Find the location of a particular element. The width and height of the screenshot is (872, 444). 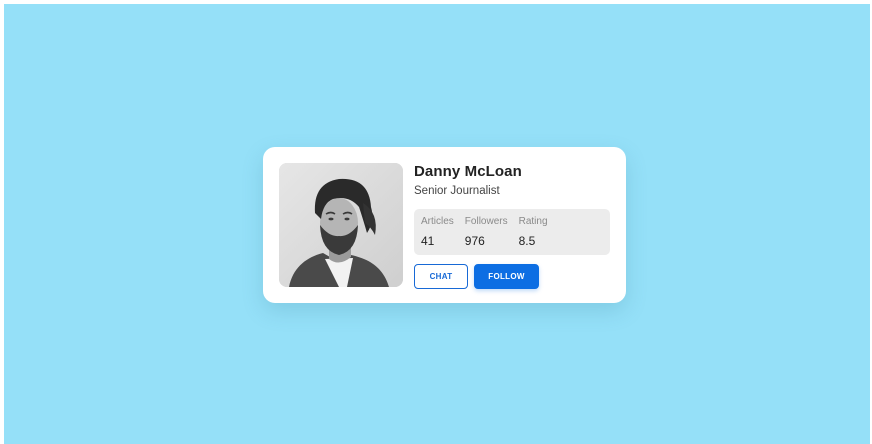

avatar-photo-icon is located at coordinates (341, 225).